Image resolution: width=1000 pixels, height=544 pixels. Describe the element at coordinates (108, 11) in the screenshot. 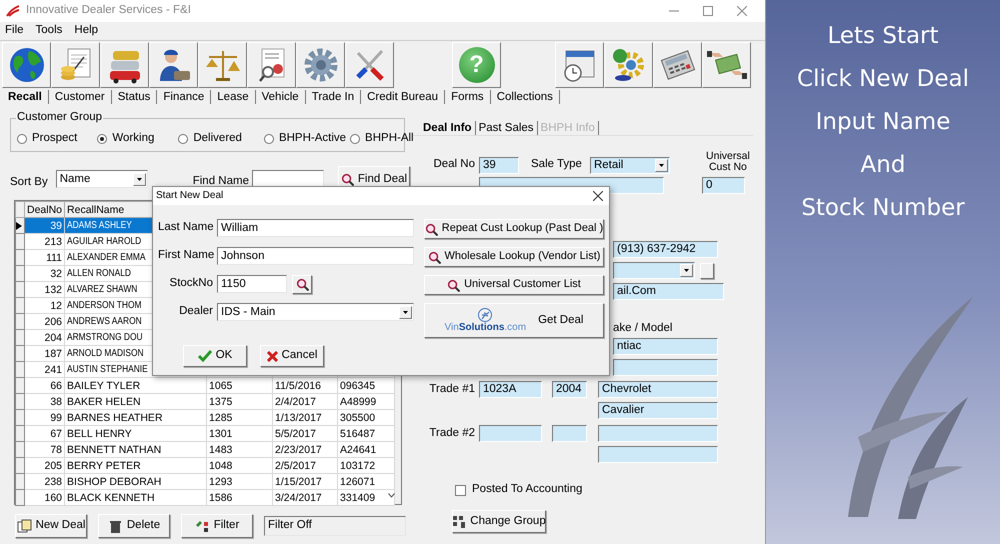

I see `window-title: Innovative Dealer Services - F&I` at that location.